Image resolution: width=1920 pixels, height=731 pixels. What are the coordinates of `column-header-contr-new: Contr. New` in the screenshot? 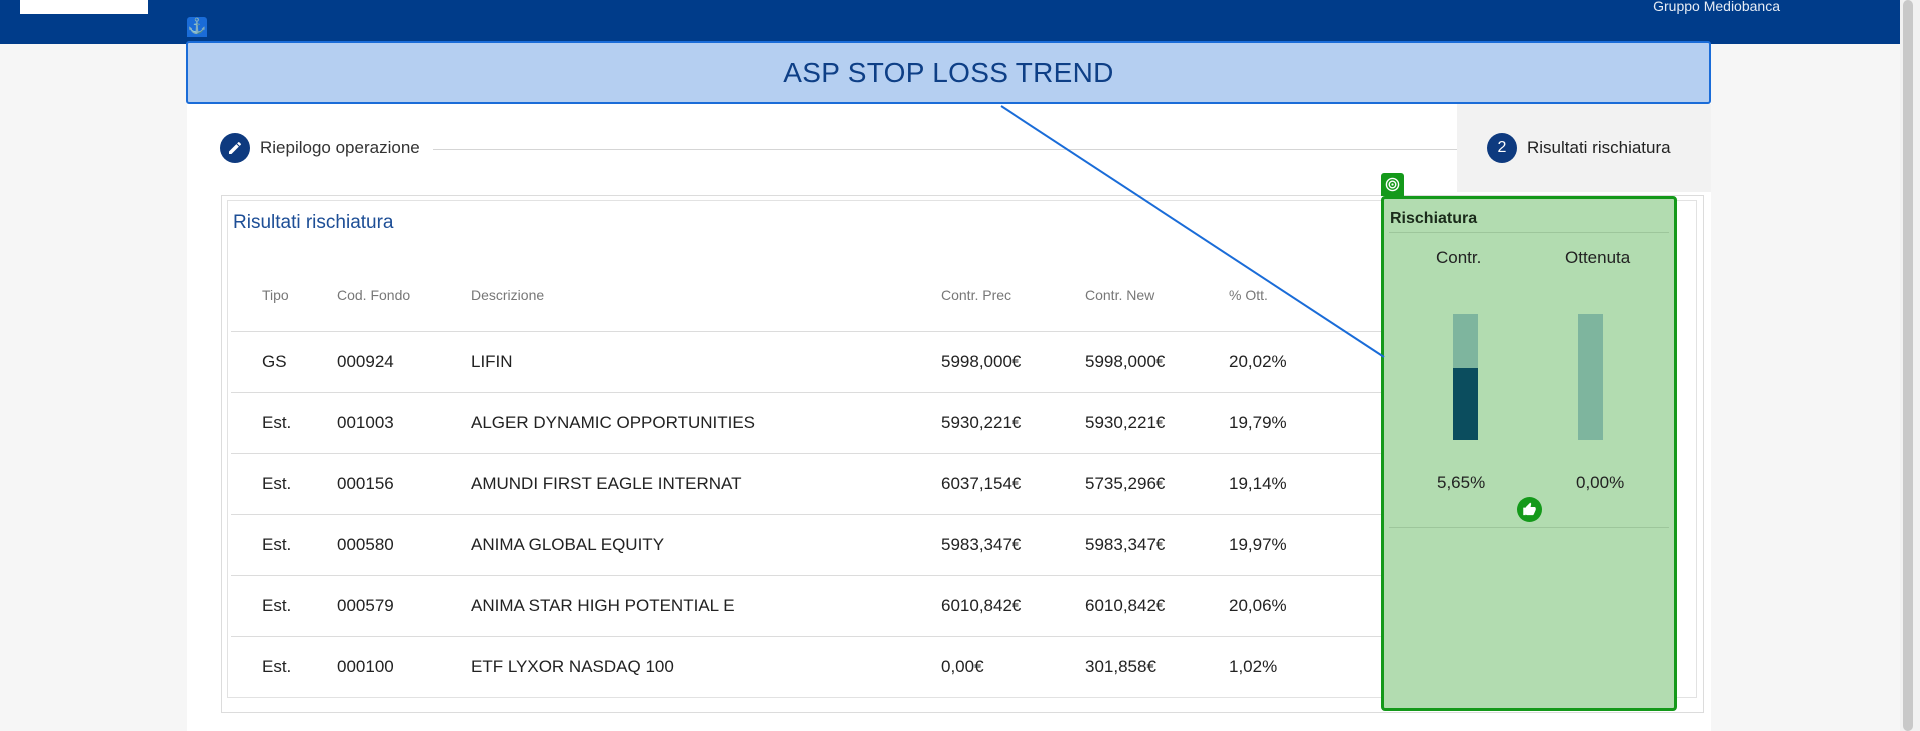 It's located at (1119, 295).